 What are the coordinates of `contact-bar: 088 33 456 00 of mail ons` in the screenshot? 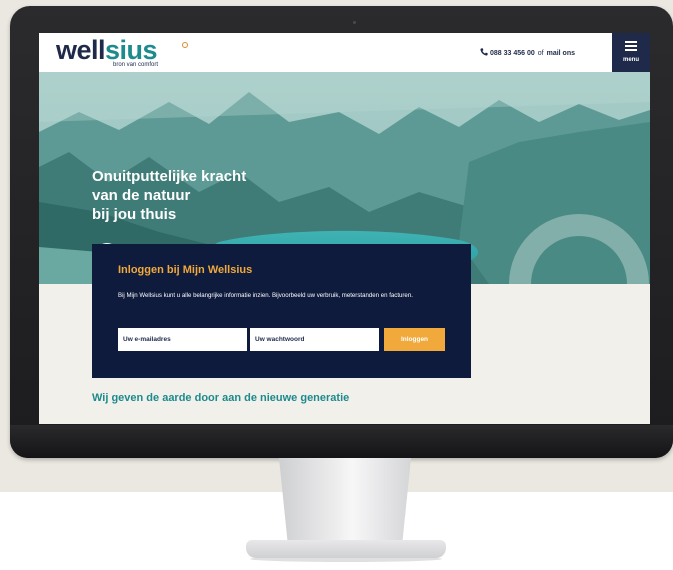 It's located at (527, 52).